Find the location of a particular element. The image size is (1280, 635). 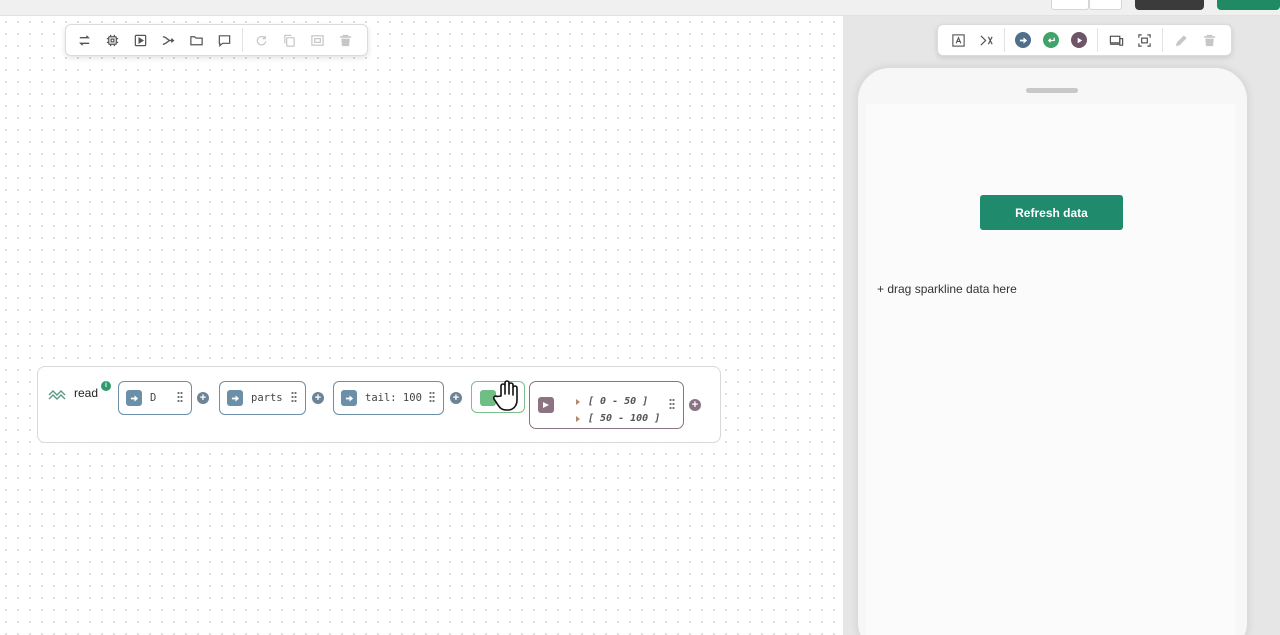

output-arrow-icon is located at coordinates (546, 405).